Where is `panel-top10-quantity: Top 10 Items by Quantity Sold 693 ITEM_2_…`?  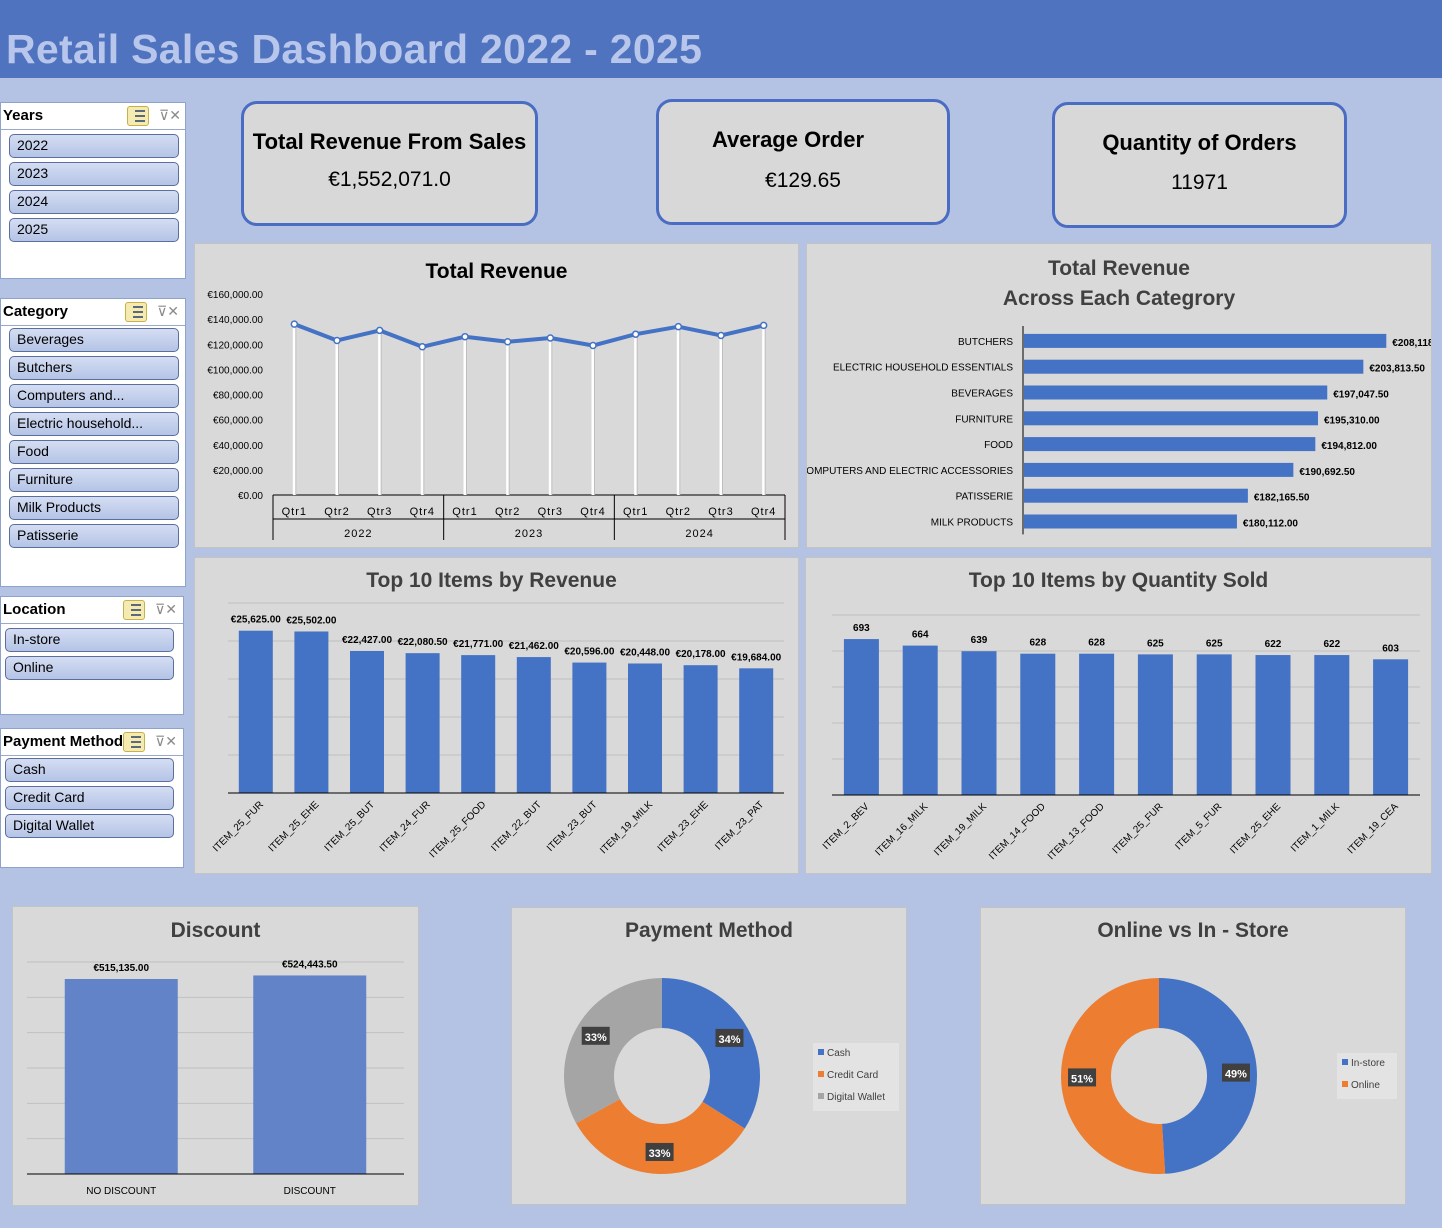 panel-top10-quantity: Top 10 Items by Quantity Sold 693 ITEM_2_… is located at coordinates (1118, 715).